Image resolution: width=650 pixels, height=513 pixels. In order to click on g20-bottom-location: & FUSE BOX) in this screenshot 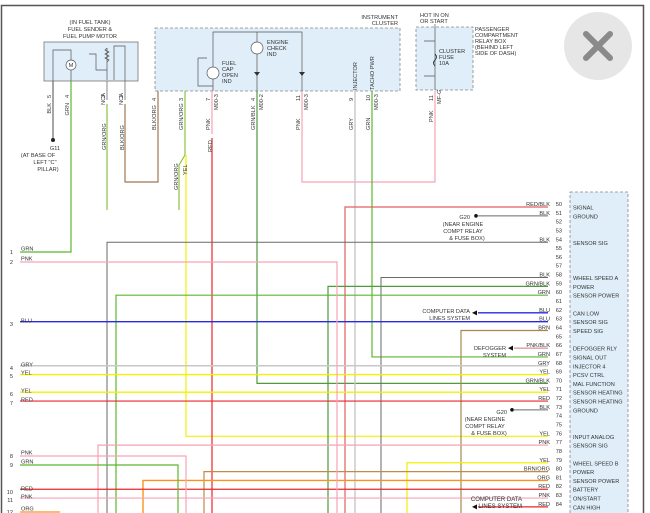, I will do `click(489, 434)`.